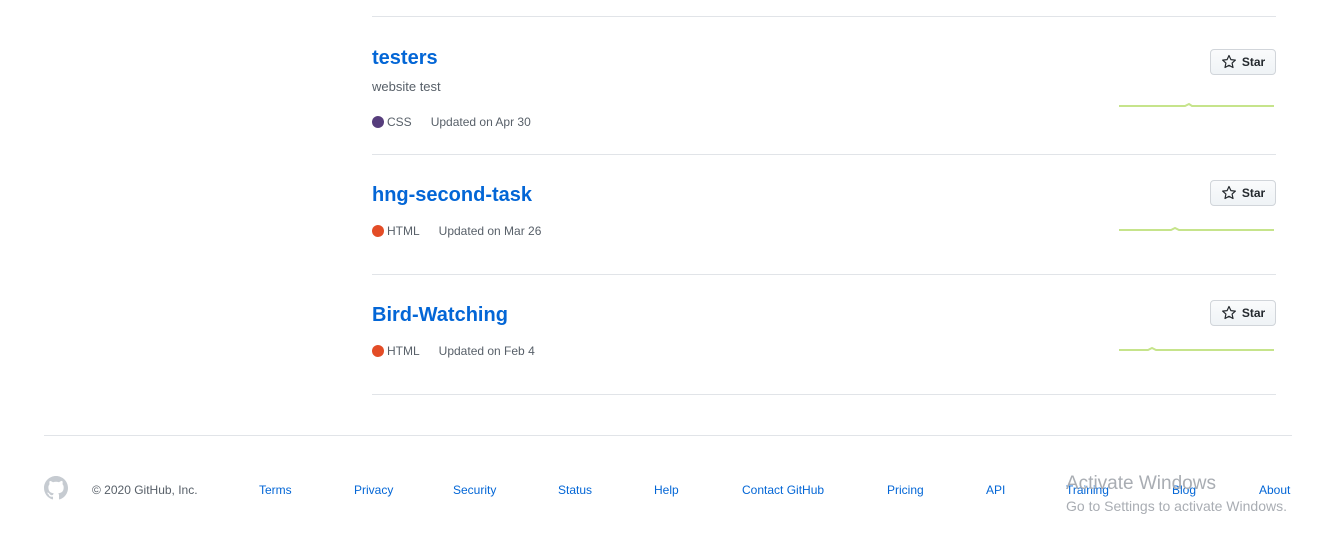 This screenshot has width=1343, height=546. What do you see at coordinates (474, 490) in the screenshot?
I see `footer-link-security: Security` at bounding box center [474, 490].